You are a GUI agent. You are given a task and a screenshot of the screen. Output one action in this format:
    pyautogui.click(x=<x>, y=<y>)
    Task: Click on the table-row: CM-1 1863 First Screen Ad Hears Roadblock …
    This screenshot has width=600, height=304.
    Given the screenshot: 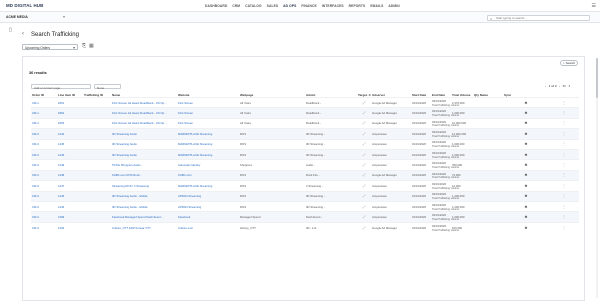 What is the action you would take?
    pyautogui.click(x=305, y=123)
    